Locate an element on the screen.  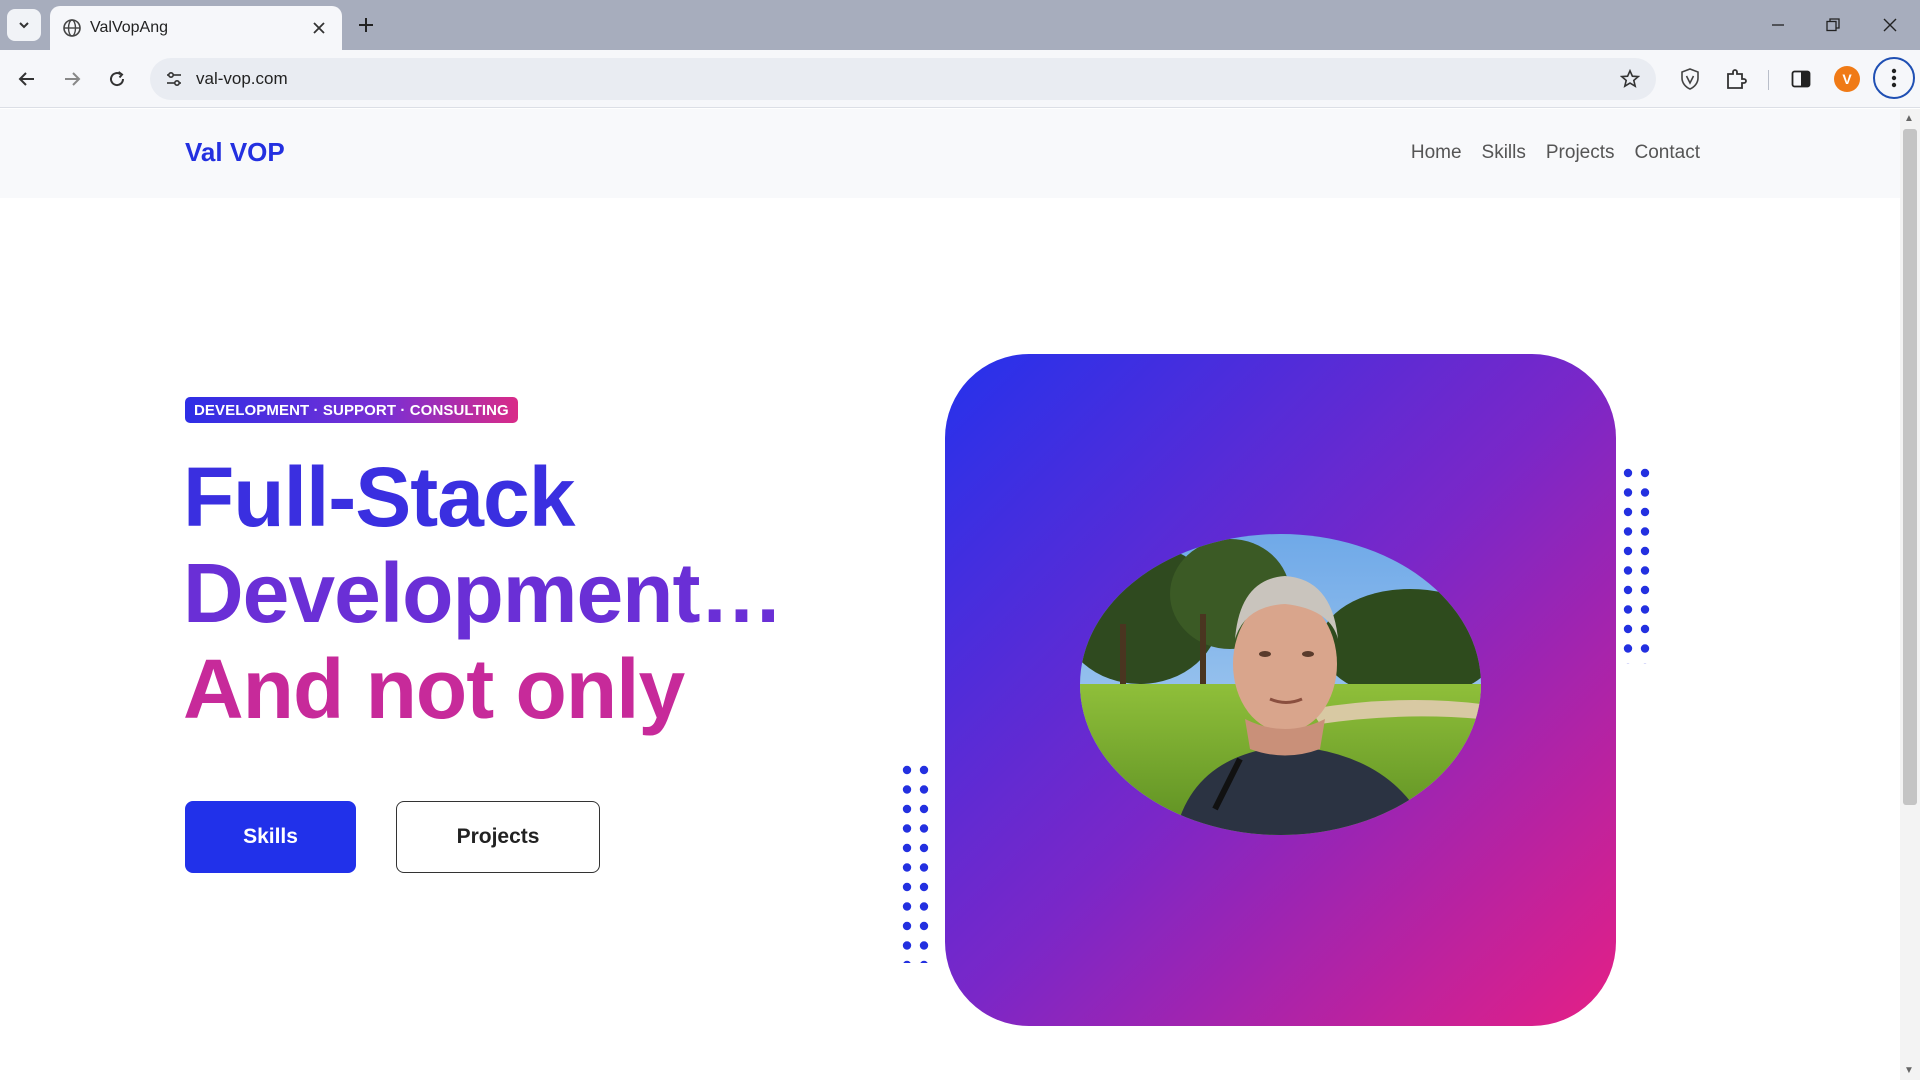
nav-contact: Contact is located at coordinates (1667, 153).